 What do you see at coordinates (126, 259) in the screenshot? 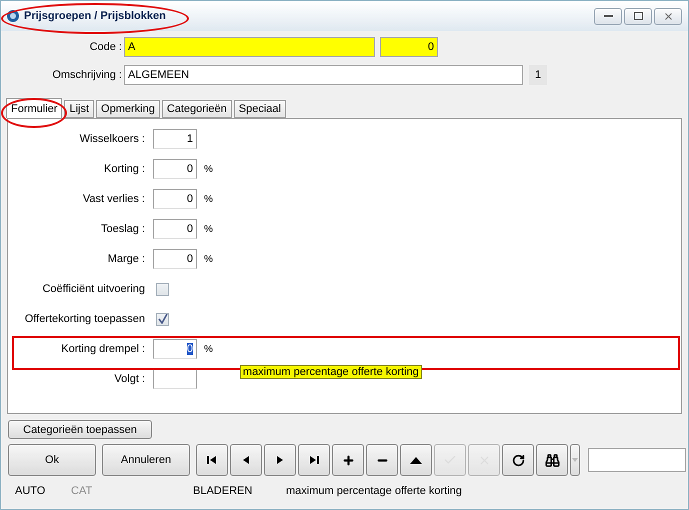
I see `field-label: Marge :` at bounding box center [126, 259].